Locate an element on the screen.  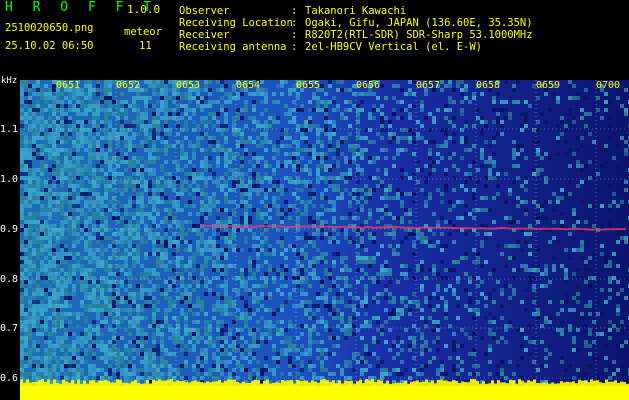
field-value-antenna: 2el-HB9CV Vertical (el. E-W) is located at coordinates (394, 47).